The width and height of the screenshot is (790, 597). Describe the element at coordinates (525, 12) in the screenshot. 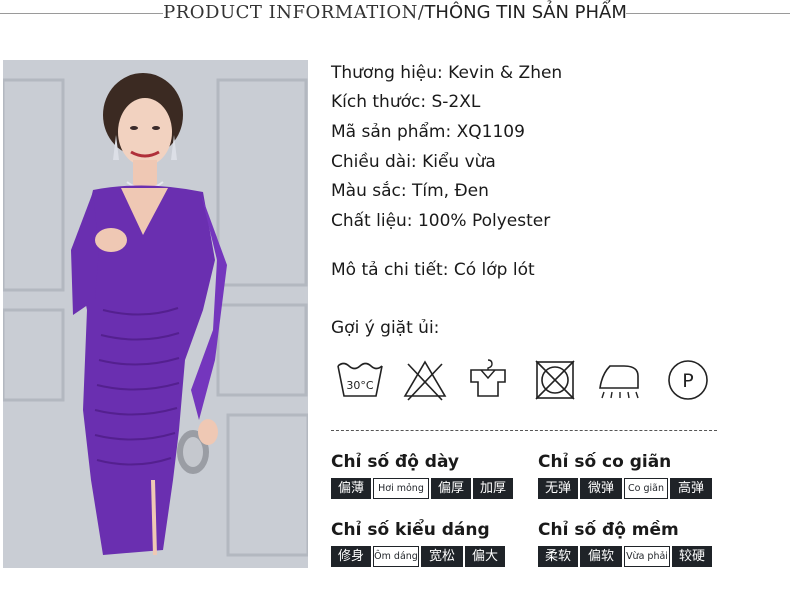

I see `title-vietnamese: THÔNG TIN SẢN PHẨM` at that location.